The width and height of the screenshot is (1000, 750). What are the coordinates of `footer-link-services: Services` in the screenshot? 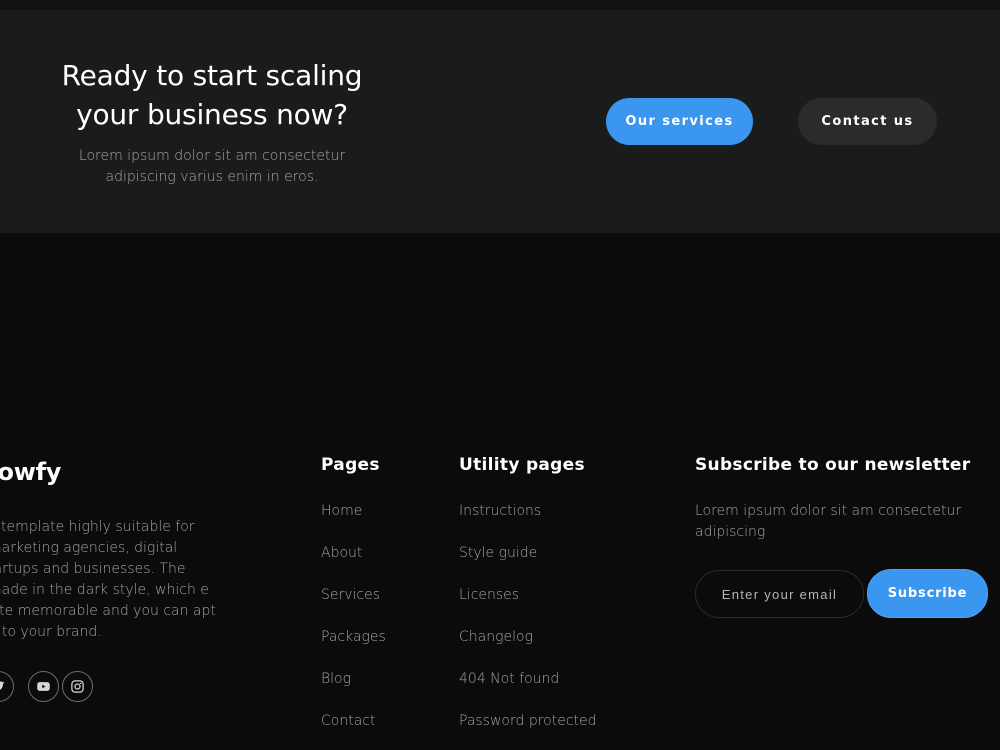 It's located at (350, 595).